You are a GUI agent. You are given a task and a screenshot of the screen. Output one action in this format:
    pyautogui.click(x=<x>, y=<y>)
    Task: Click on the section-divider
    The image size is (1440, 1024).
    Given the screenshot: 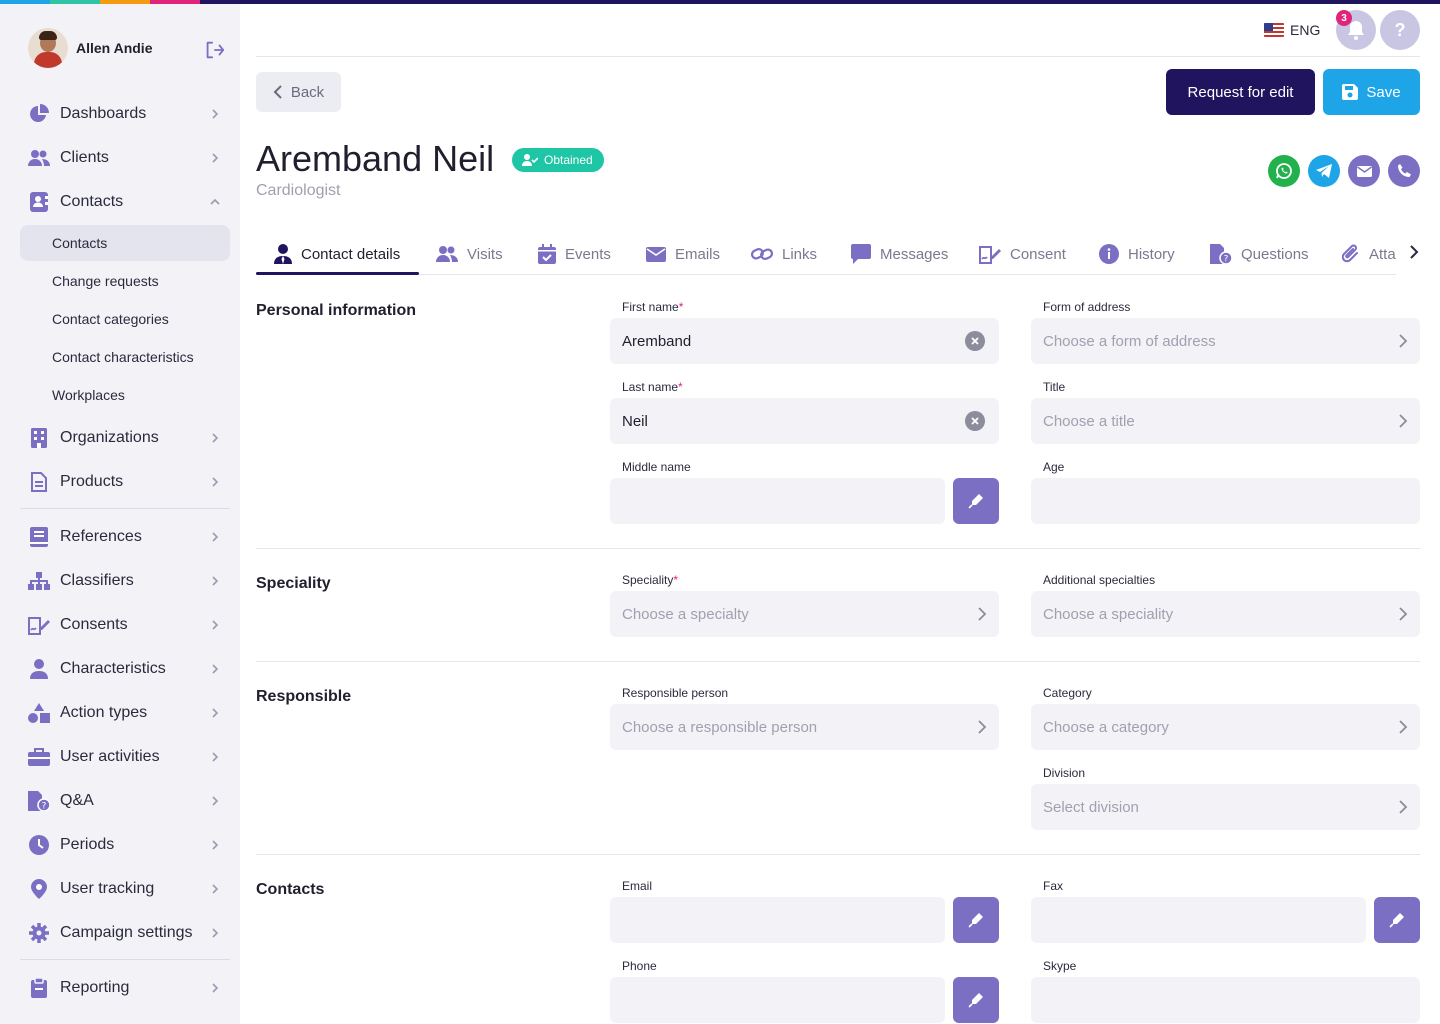 What is the action you would take?
    pyautogui.click(x=838, y=548)
    